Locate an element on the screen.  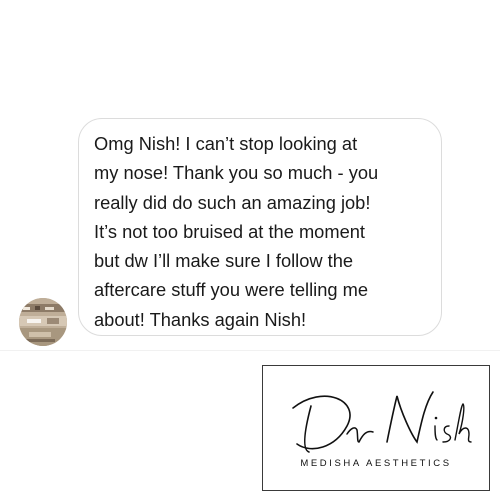
signature-logo-icon is located at coordinates (382, 422).